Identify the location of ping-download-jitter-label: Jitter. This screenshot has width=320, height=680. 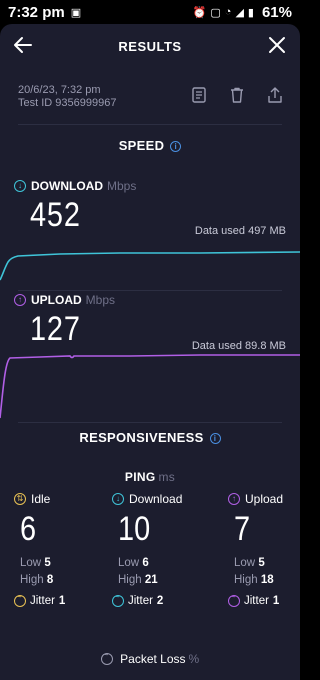
(140, 601).